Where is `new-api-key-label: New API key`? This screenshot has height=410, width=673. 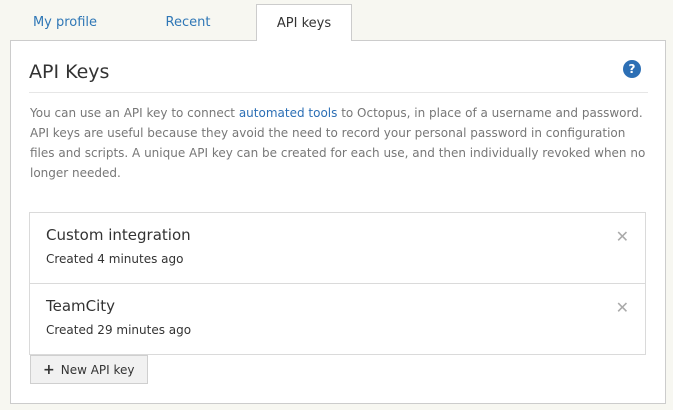 new-api-key-label: New API key is located at coordinates (97, 369).